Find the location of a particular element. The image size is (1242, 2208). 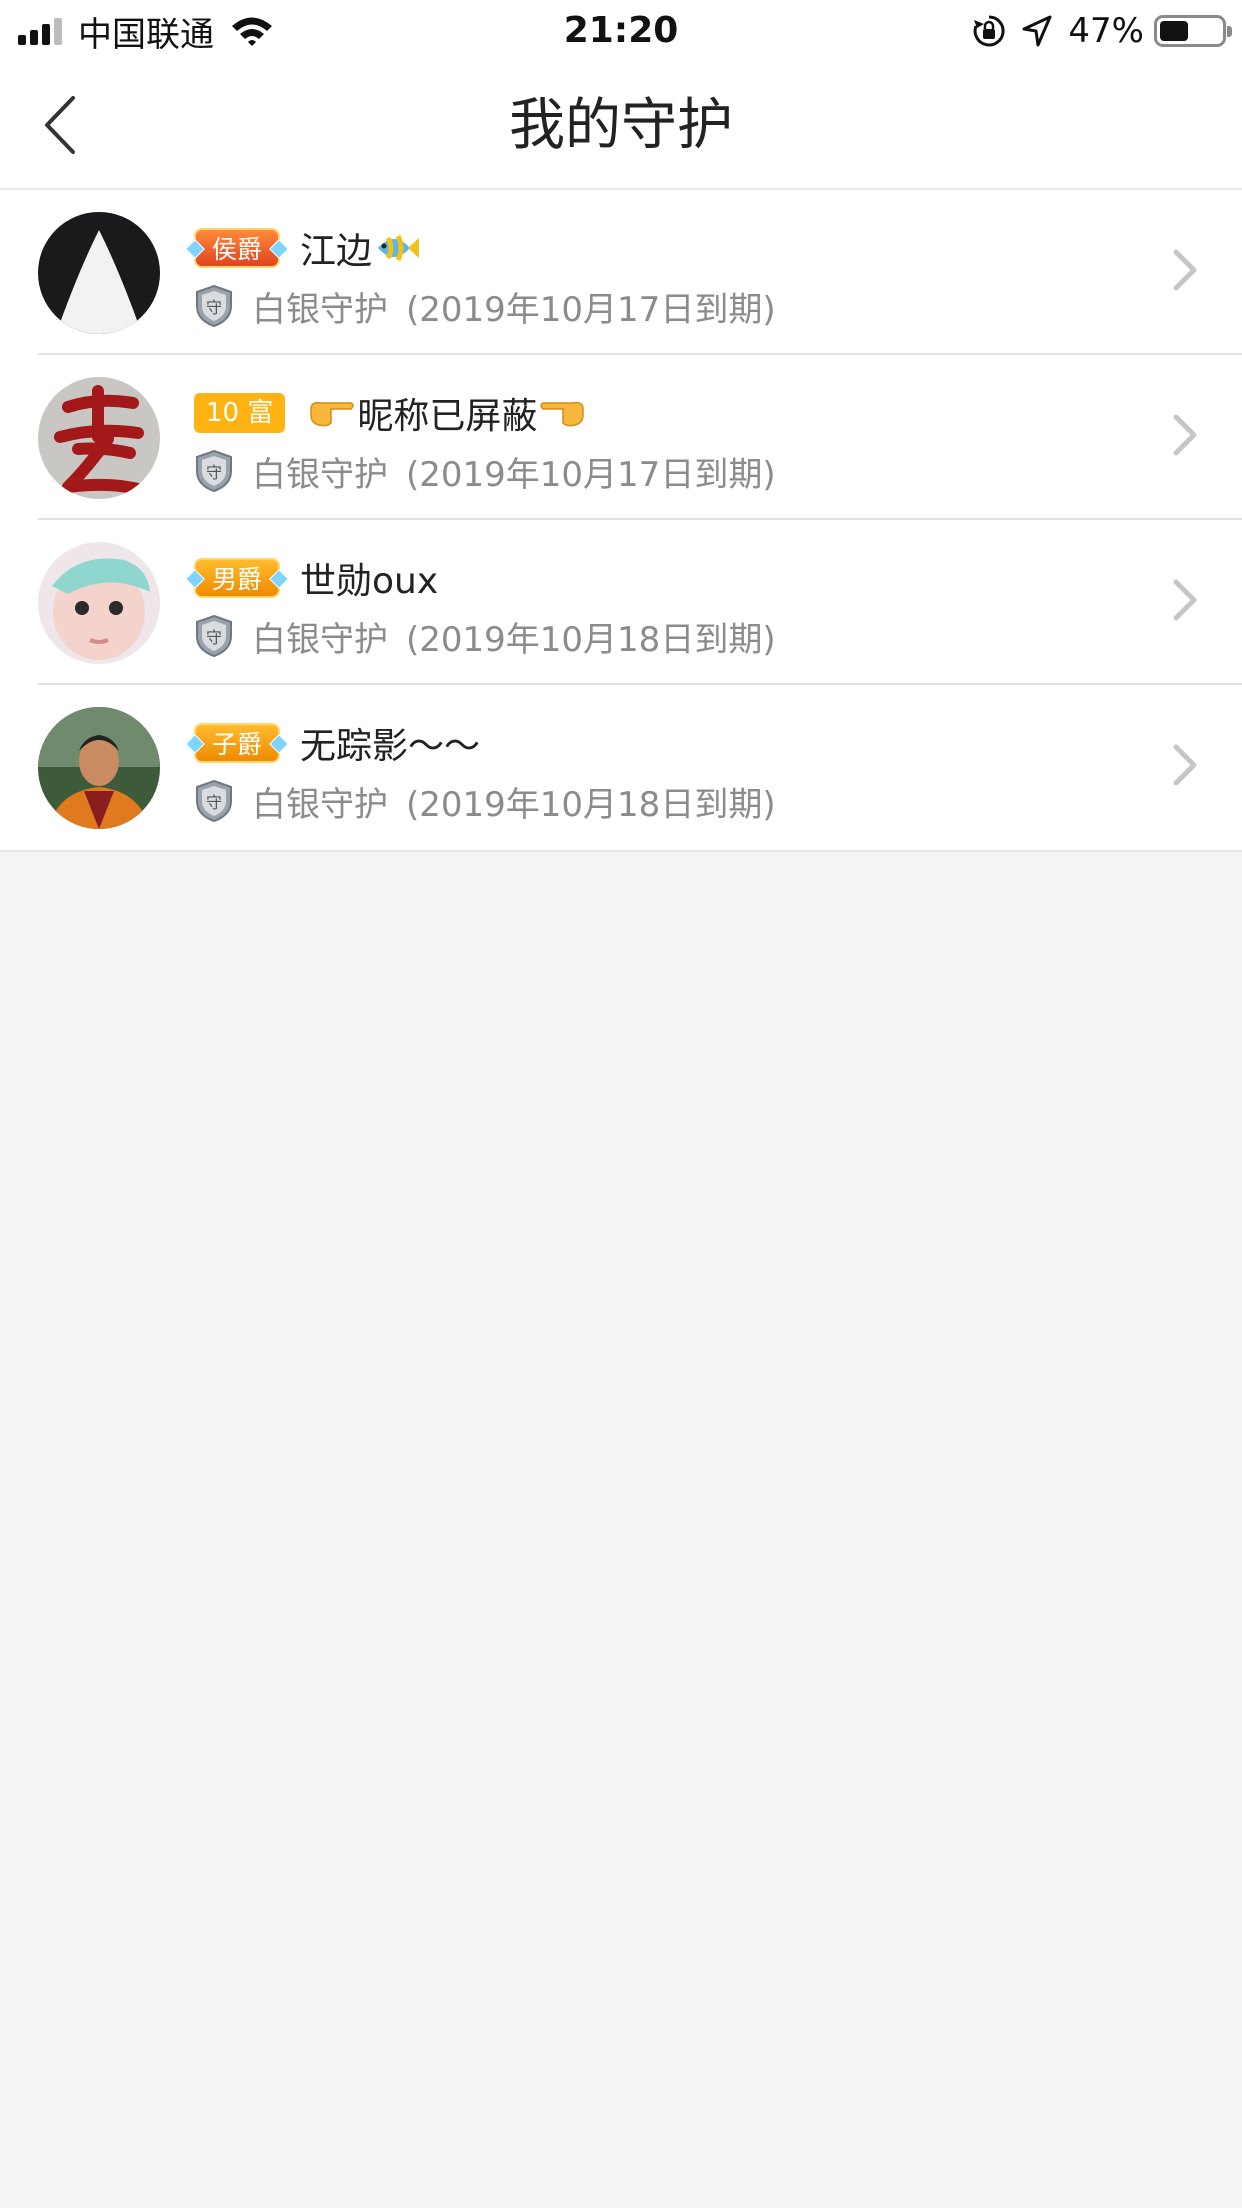

guard-list-item: 男爵 世勋oux 守 白银守护 (2019年10月18日到期) is located at coordinates (621, 602).